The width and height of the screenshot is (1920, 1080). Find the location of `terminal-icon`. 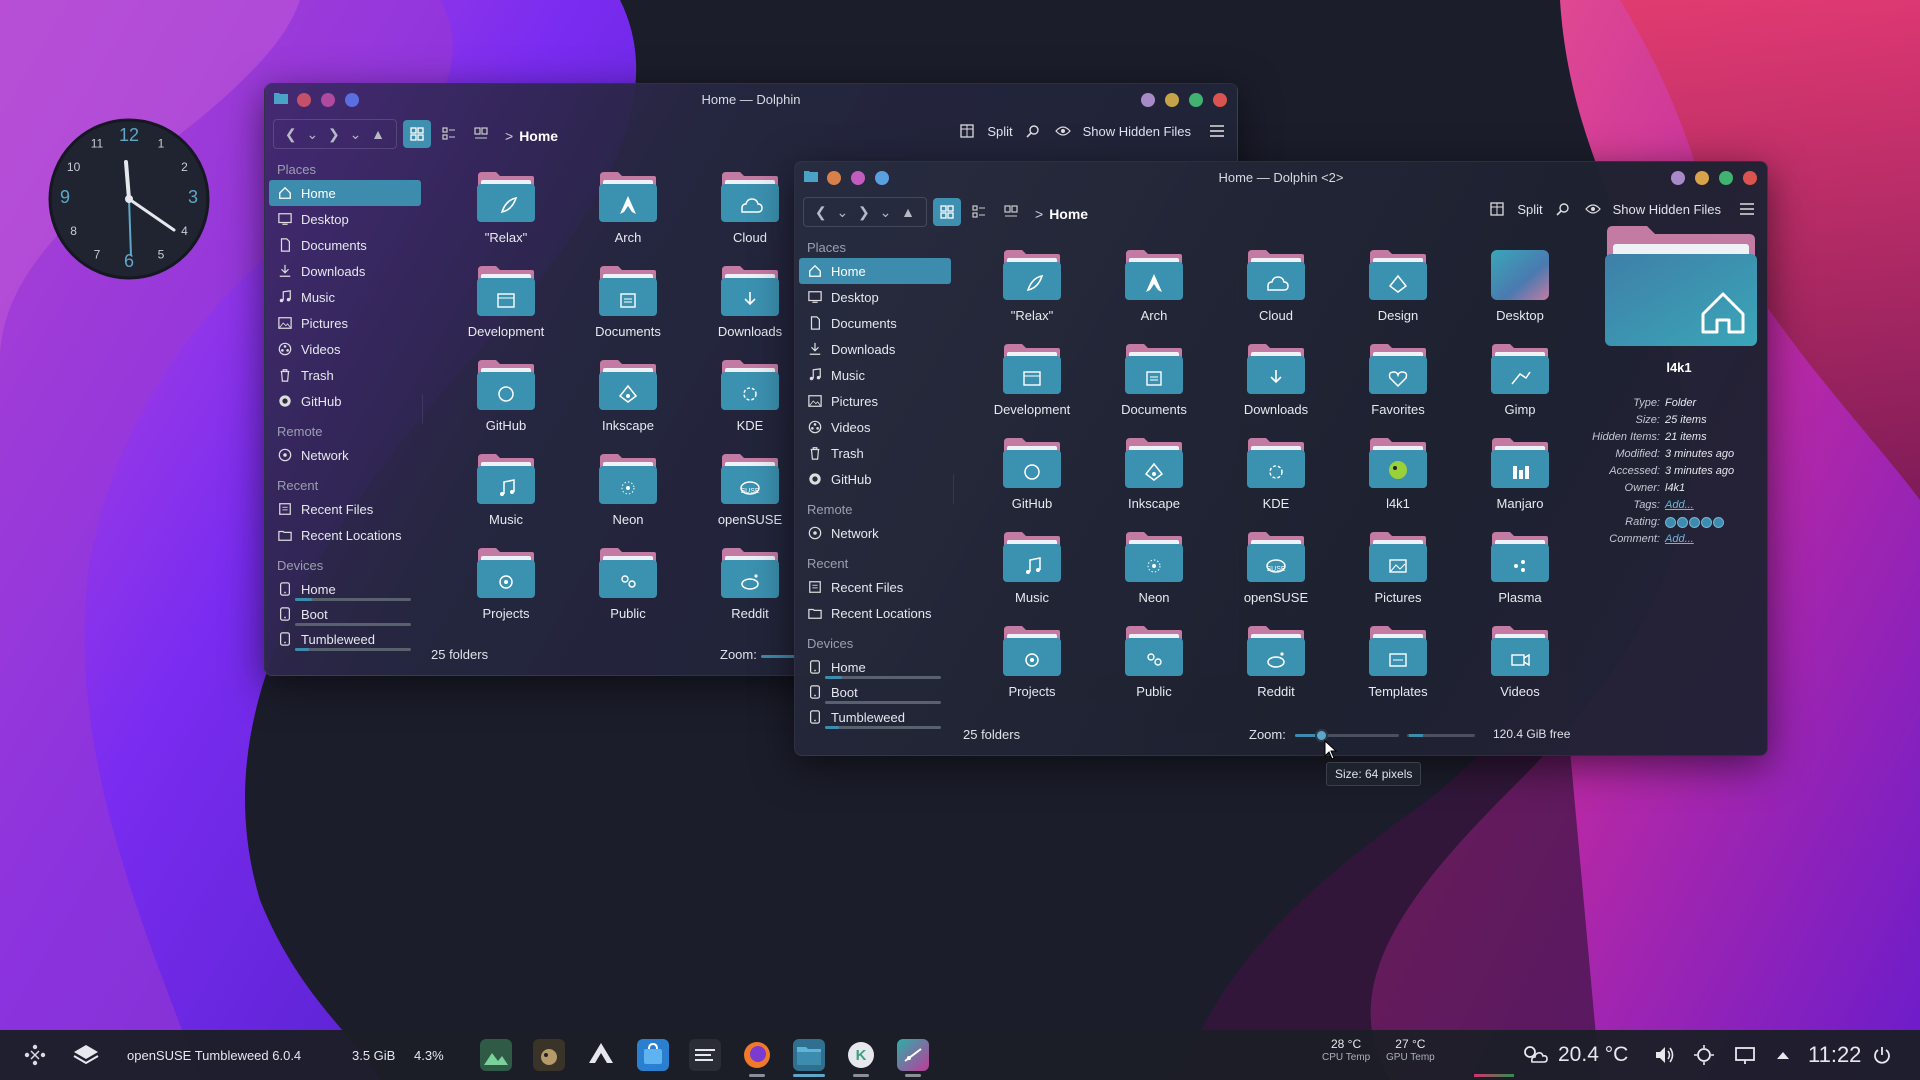

terminal-icon is located at coordinates (705, 1055).